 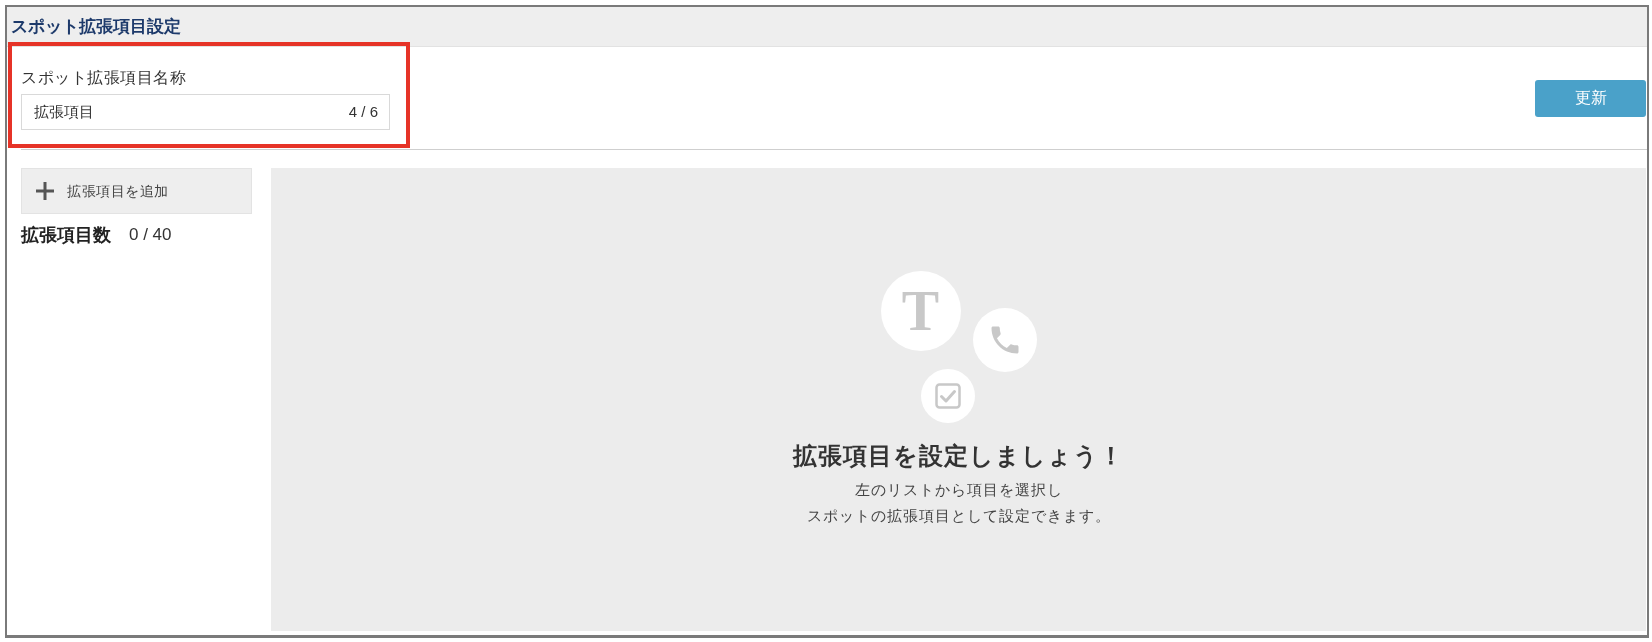 What do you see at coordinates (1004, 339) in the screenshot?
I see `phone-icon` at bounding box center [1004, 339].